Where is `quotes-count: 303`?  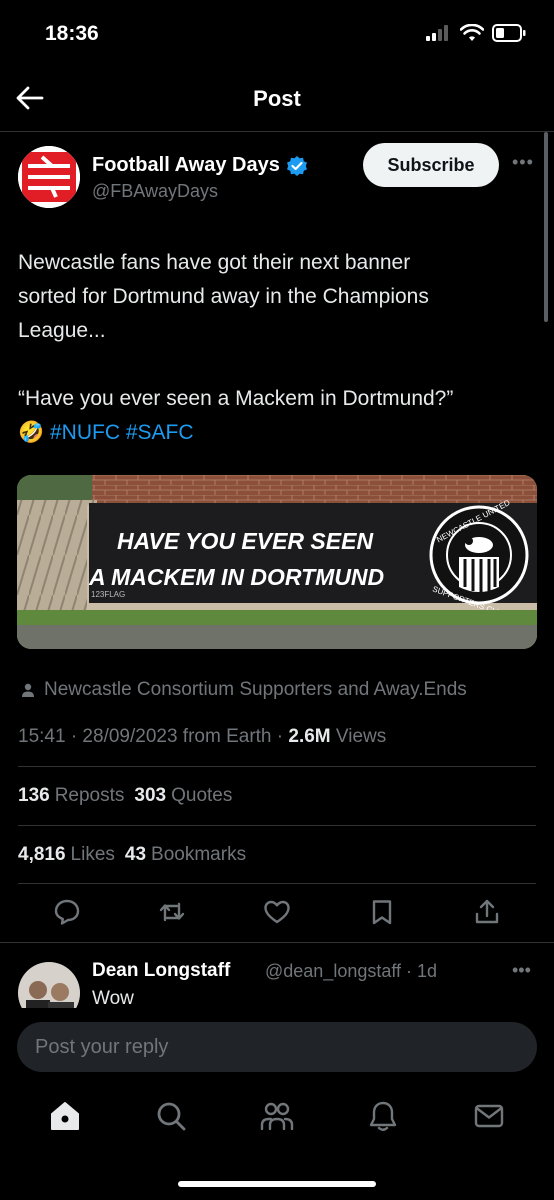
quotes-count: 303 is located at coordinates (150, 795).